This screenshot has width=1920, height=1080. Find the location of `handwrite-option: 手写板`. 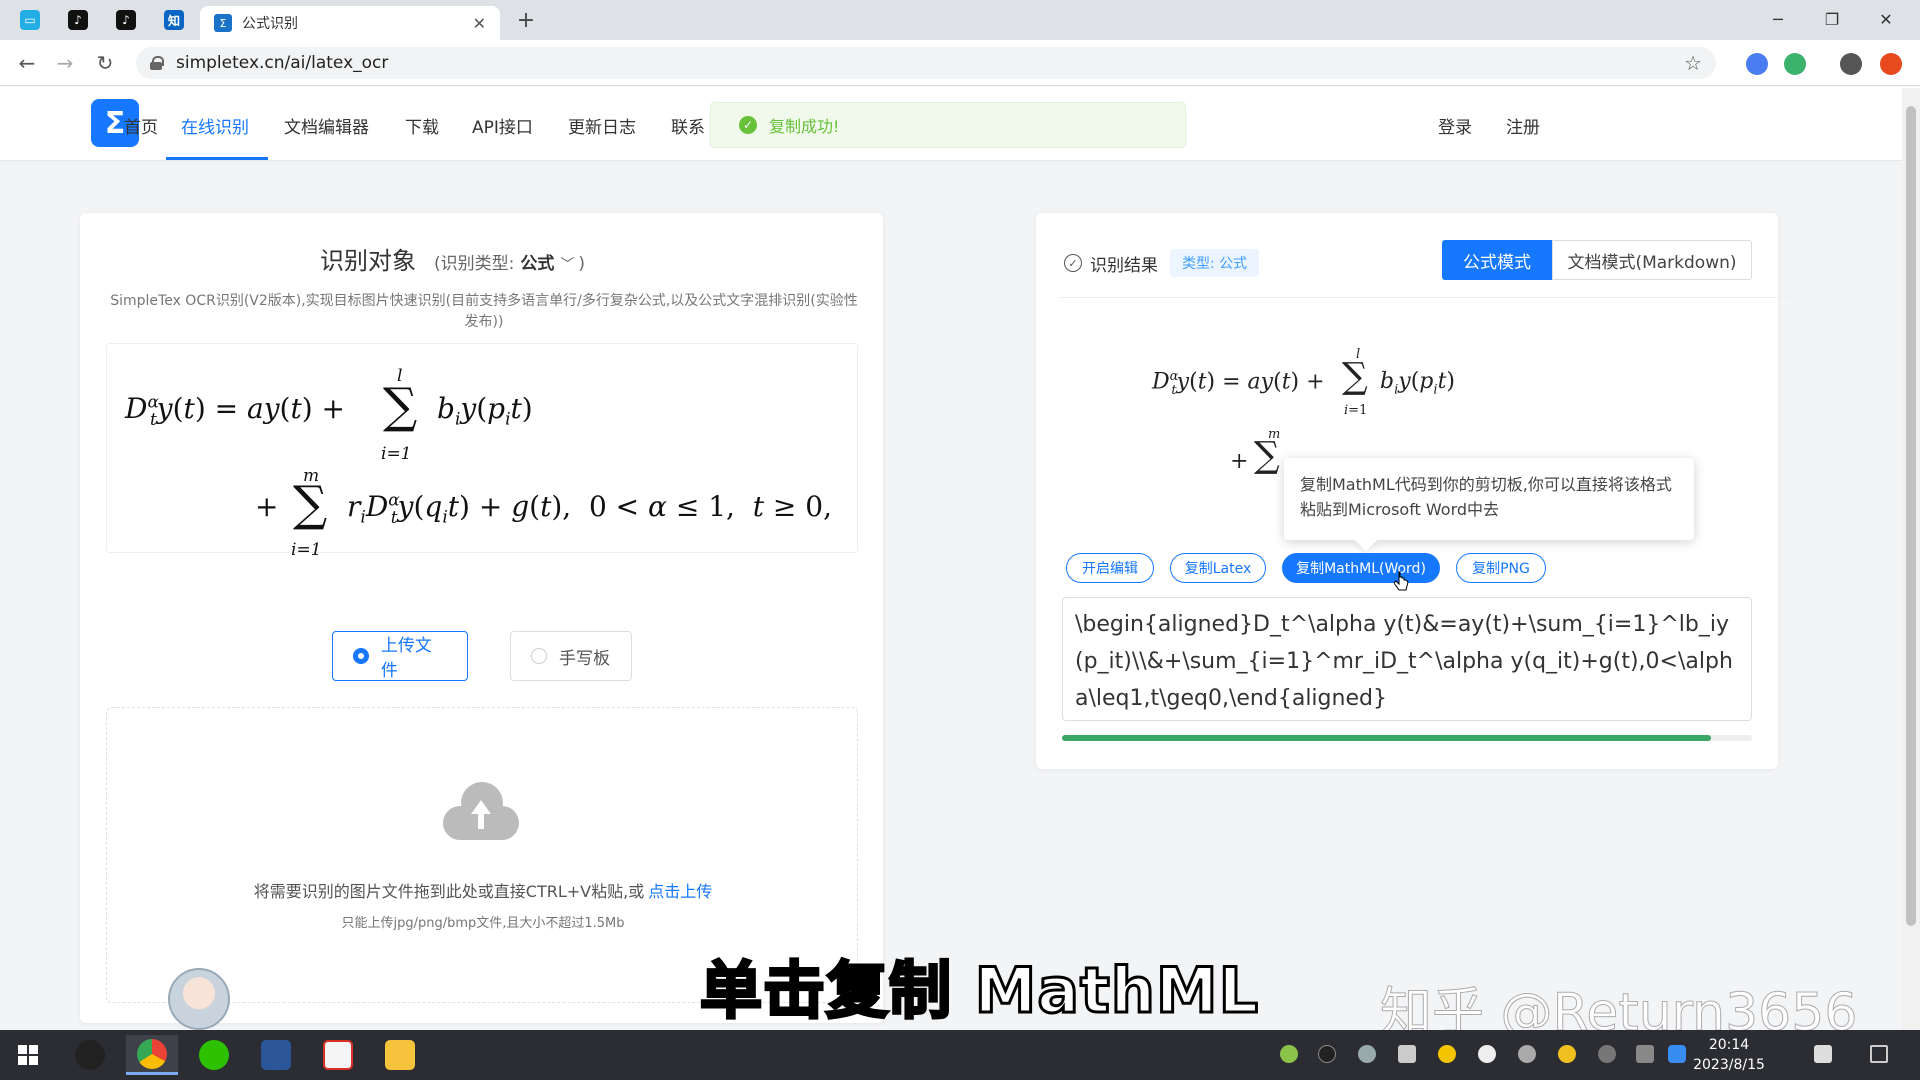

handwrite-option: 手写板 is located at coordinates (571, 656).